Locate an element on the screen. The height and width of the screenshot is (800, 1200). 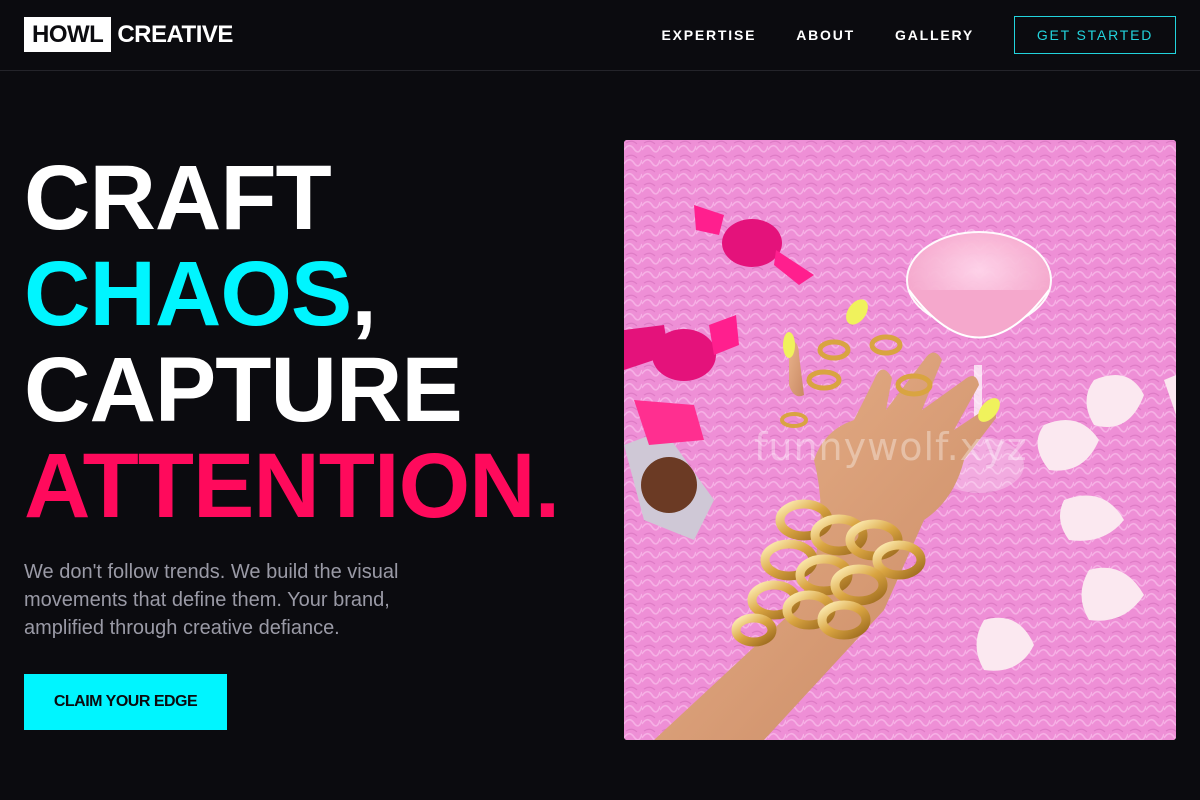
get-started-button: GET STARTED is located at coordinates (1095, 35).